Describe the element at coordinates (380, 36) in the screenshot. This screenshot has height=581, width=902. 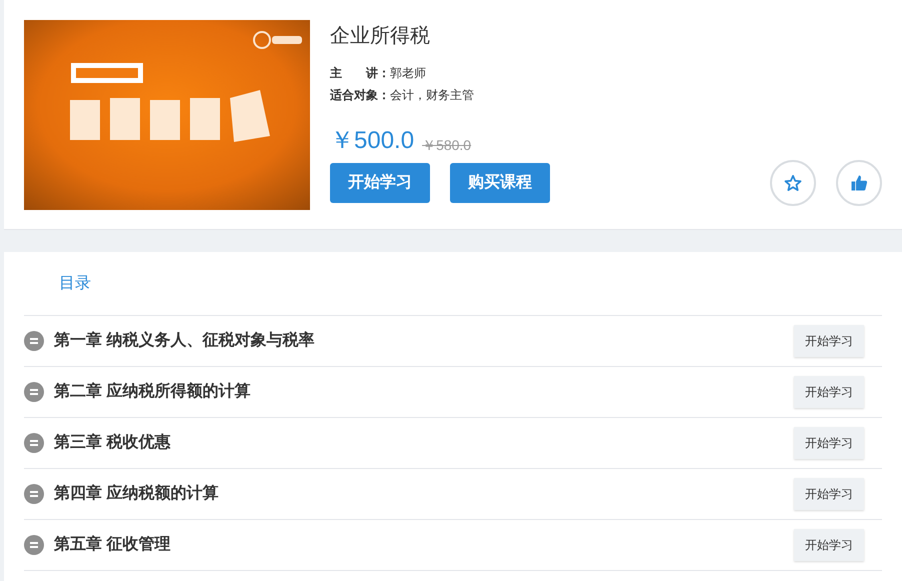
I see `course-title: 企业所得税` at that location.